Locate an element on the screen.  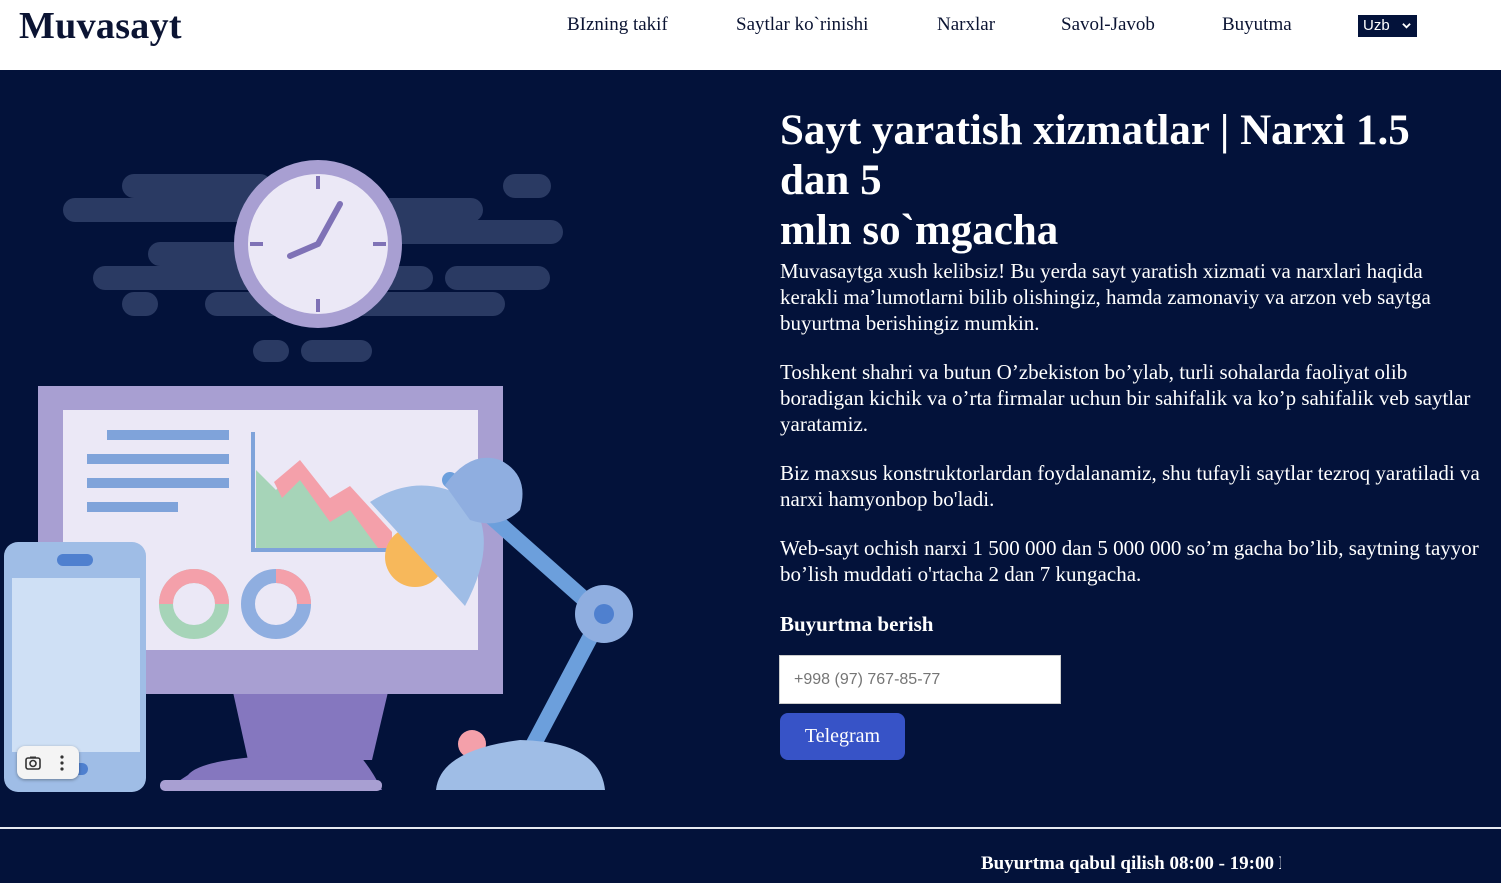
page-title-line: dan 5 is located at coordinates (831, 180).